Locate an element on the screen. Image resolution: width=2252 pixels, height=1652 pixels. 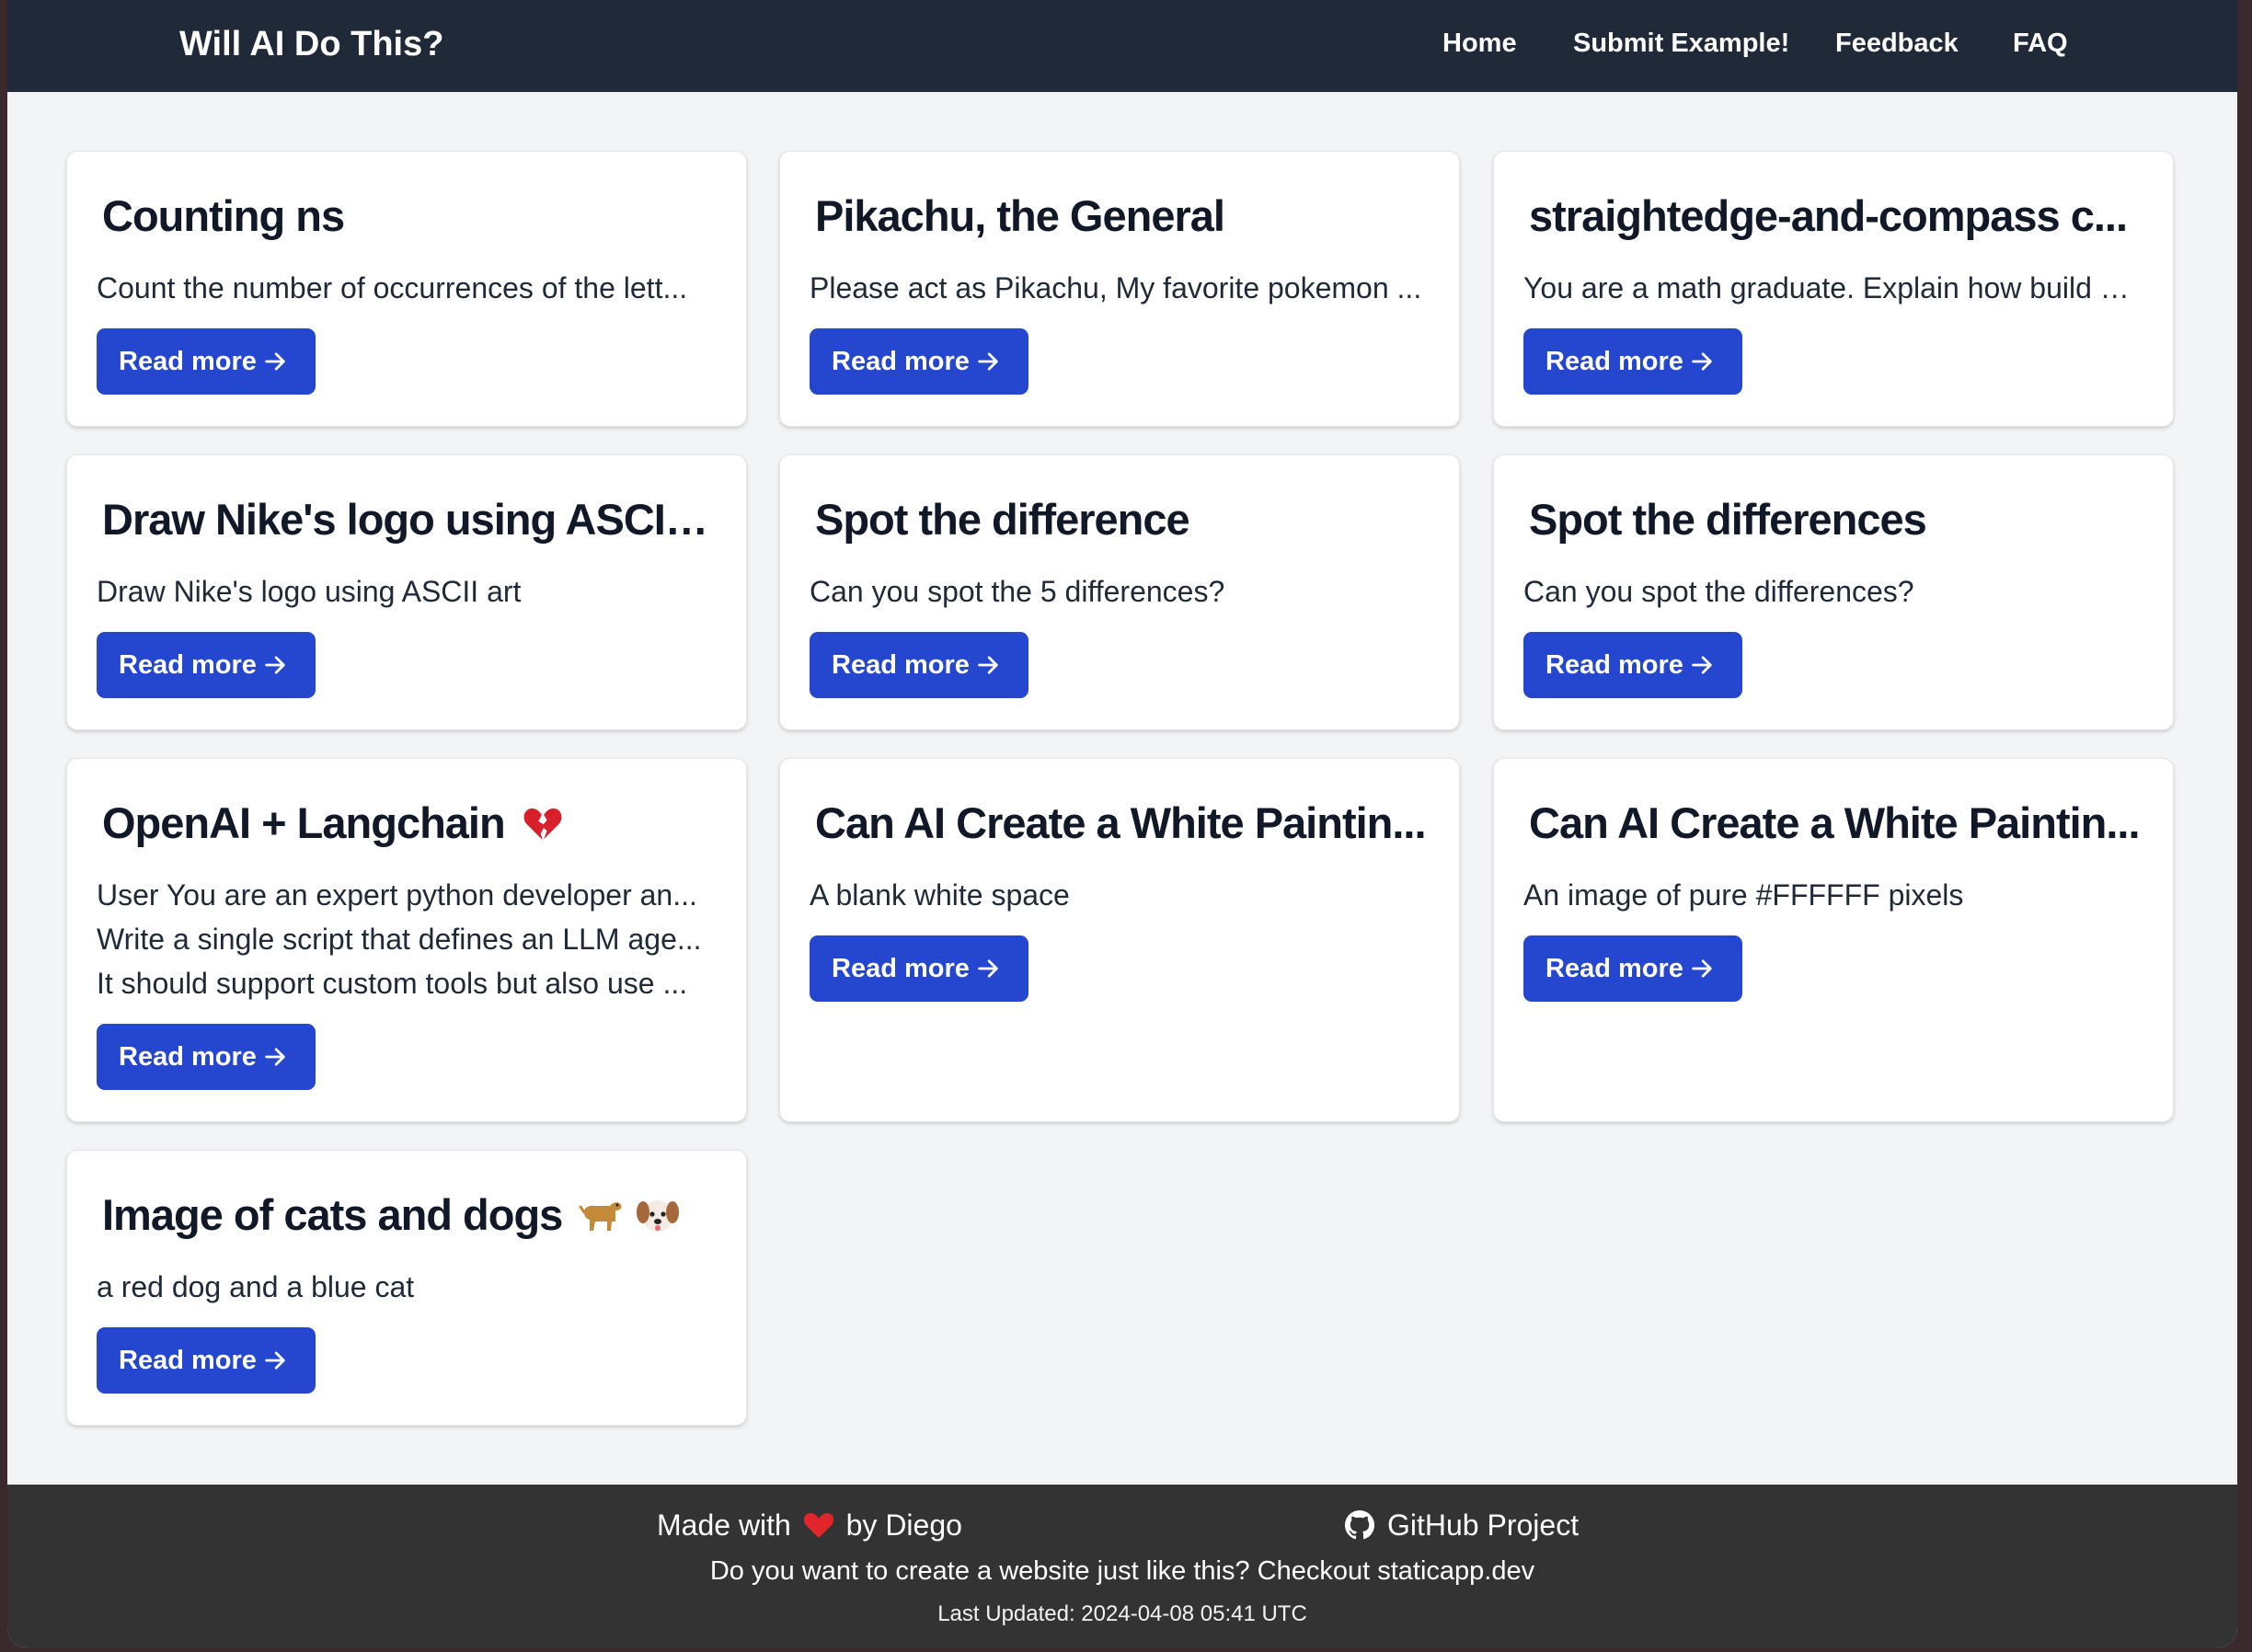
site-brand: Will AI Do This? is located at coordinates (311, 44).